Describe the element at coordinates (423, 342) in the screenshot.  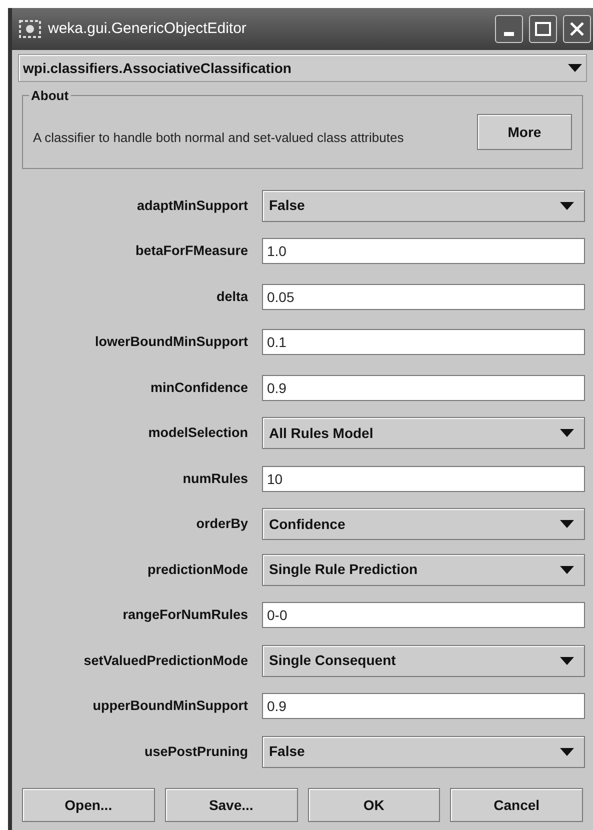
I see `text-field: 0.1` at that location.